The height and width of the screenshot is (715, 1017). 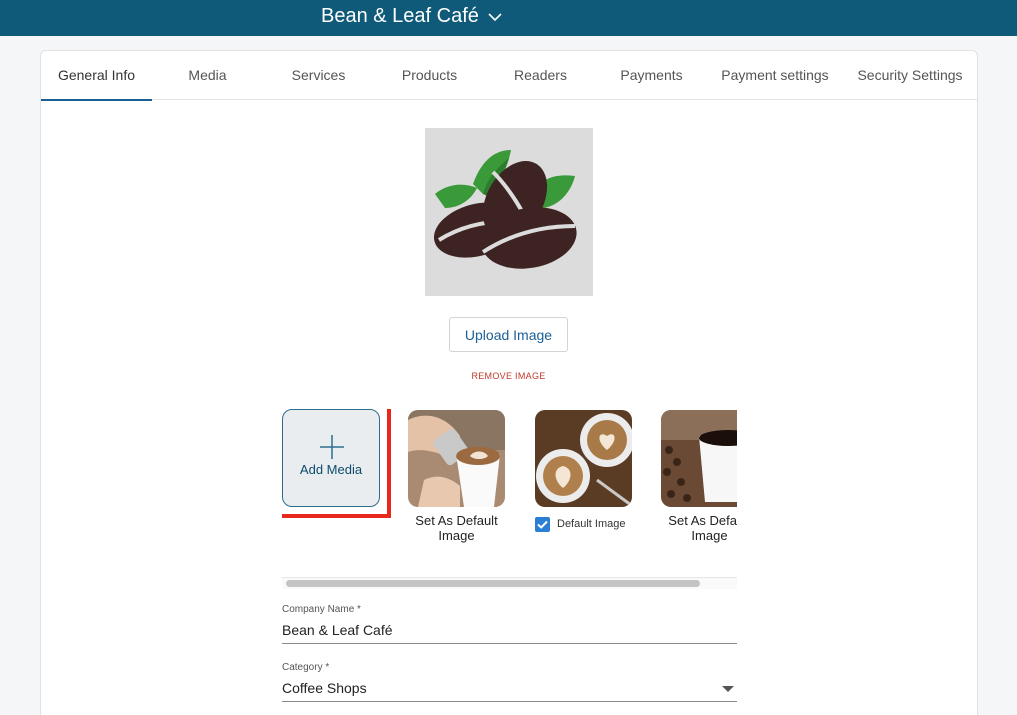 What do you see at coordinates (505, 209) in the screenshot?
I see `coffee-bean-logo-icon` at bounding box center [505, 209].